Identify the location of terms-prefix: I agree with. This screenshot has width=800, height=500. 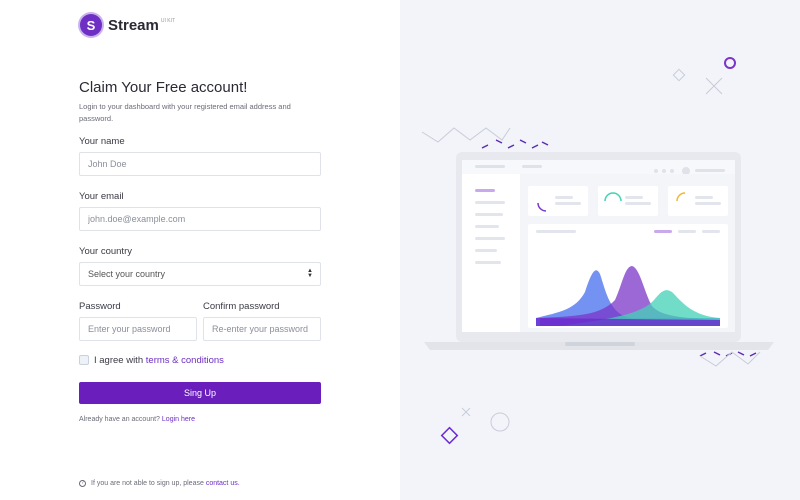
(119, 360).